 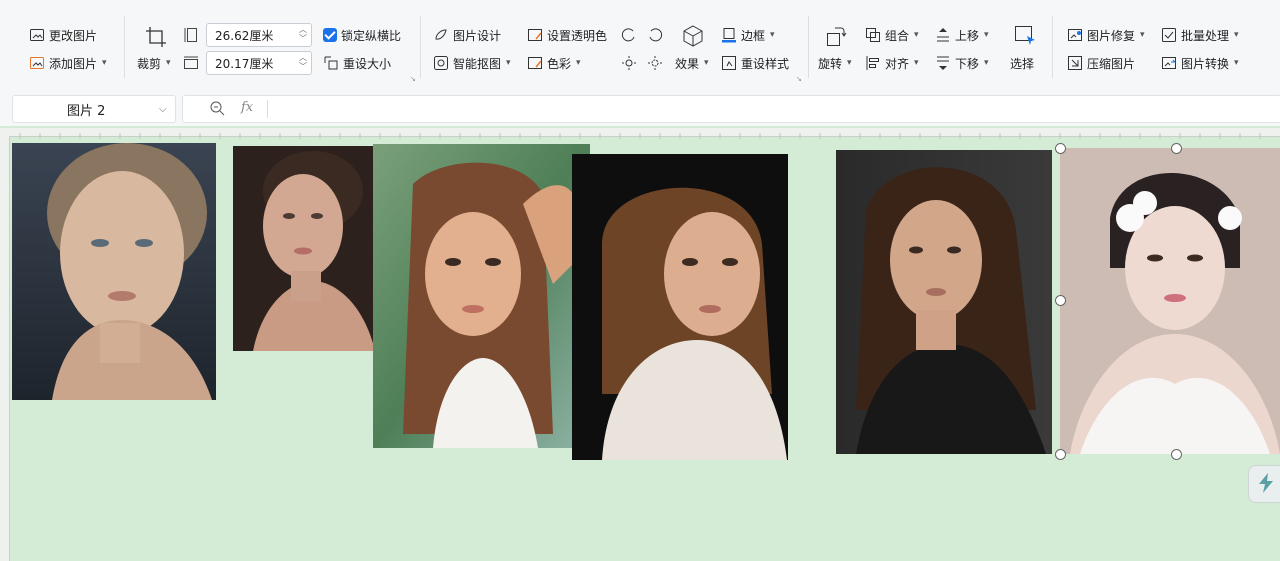 I want to click on cube-icon, so click(x=693, y=36).